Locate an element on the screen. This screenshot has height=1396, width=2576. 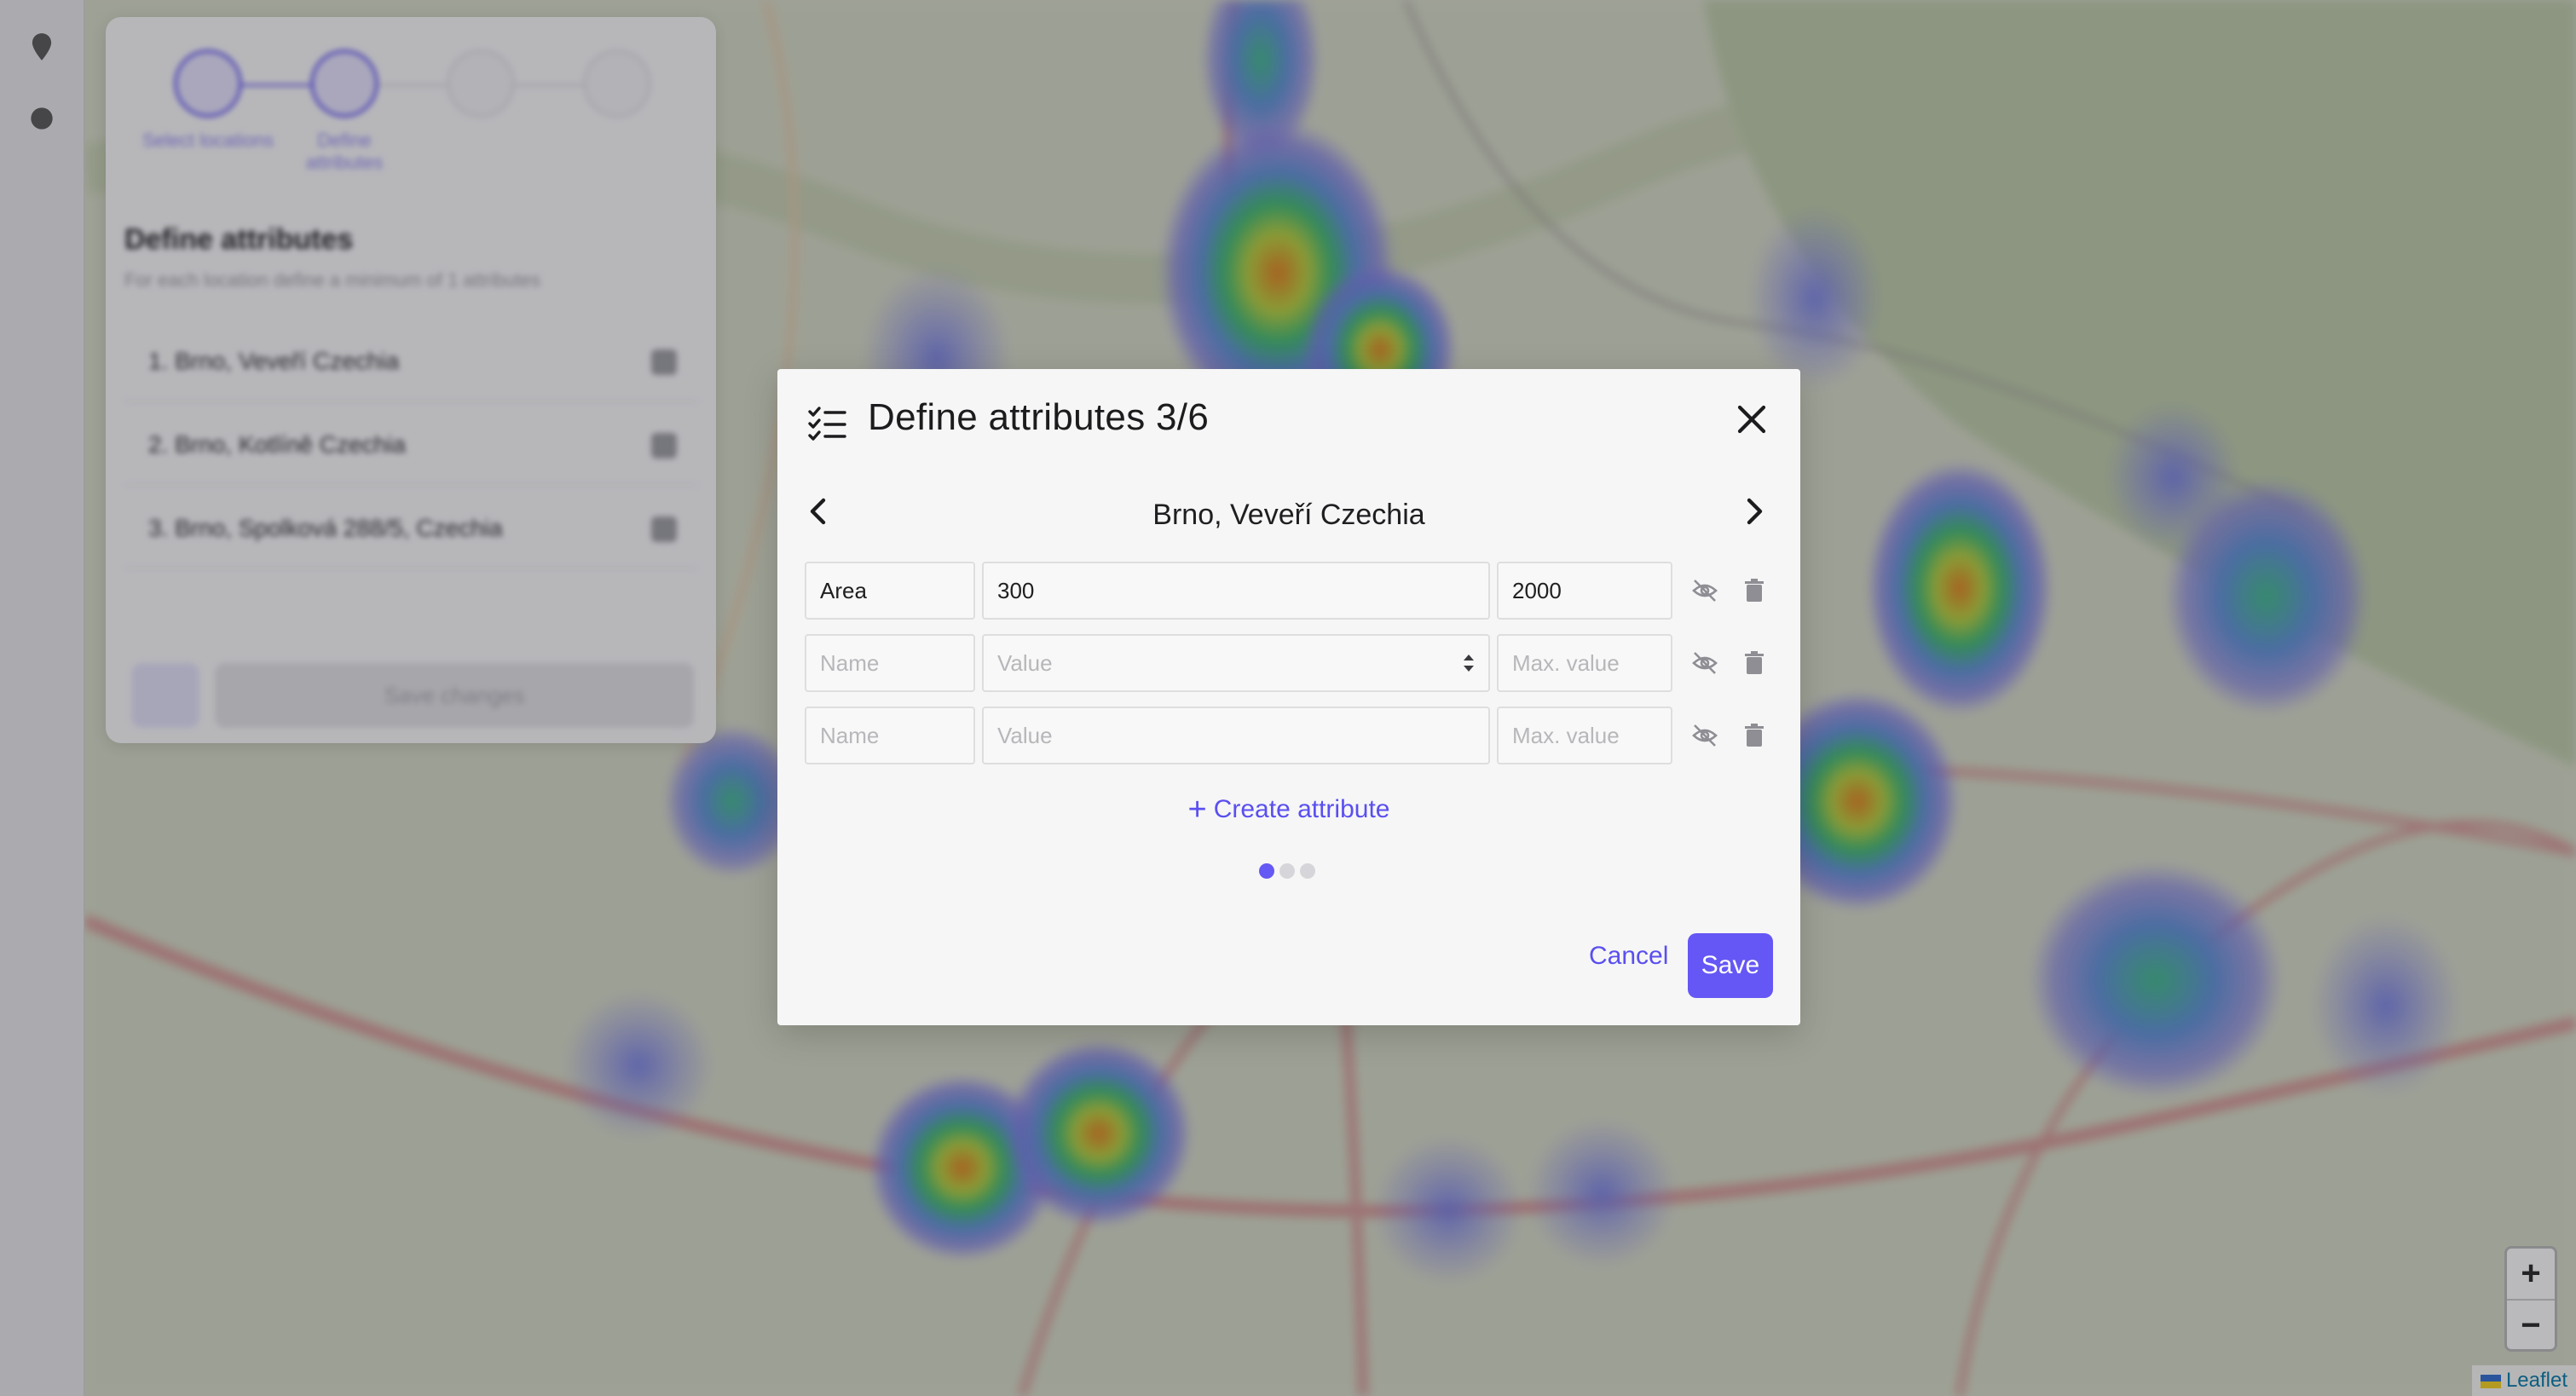
save-button: Save is located at coordinates (1730, 965).